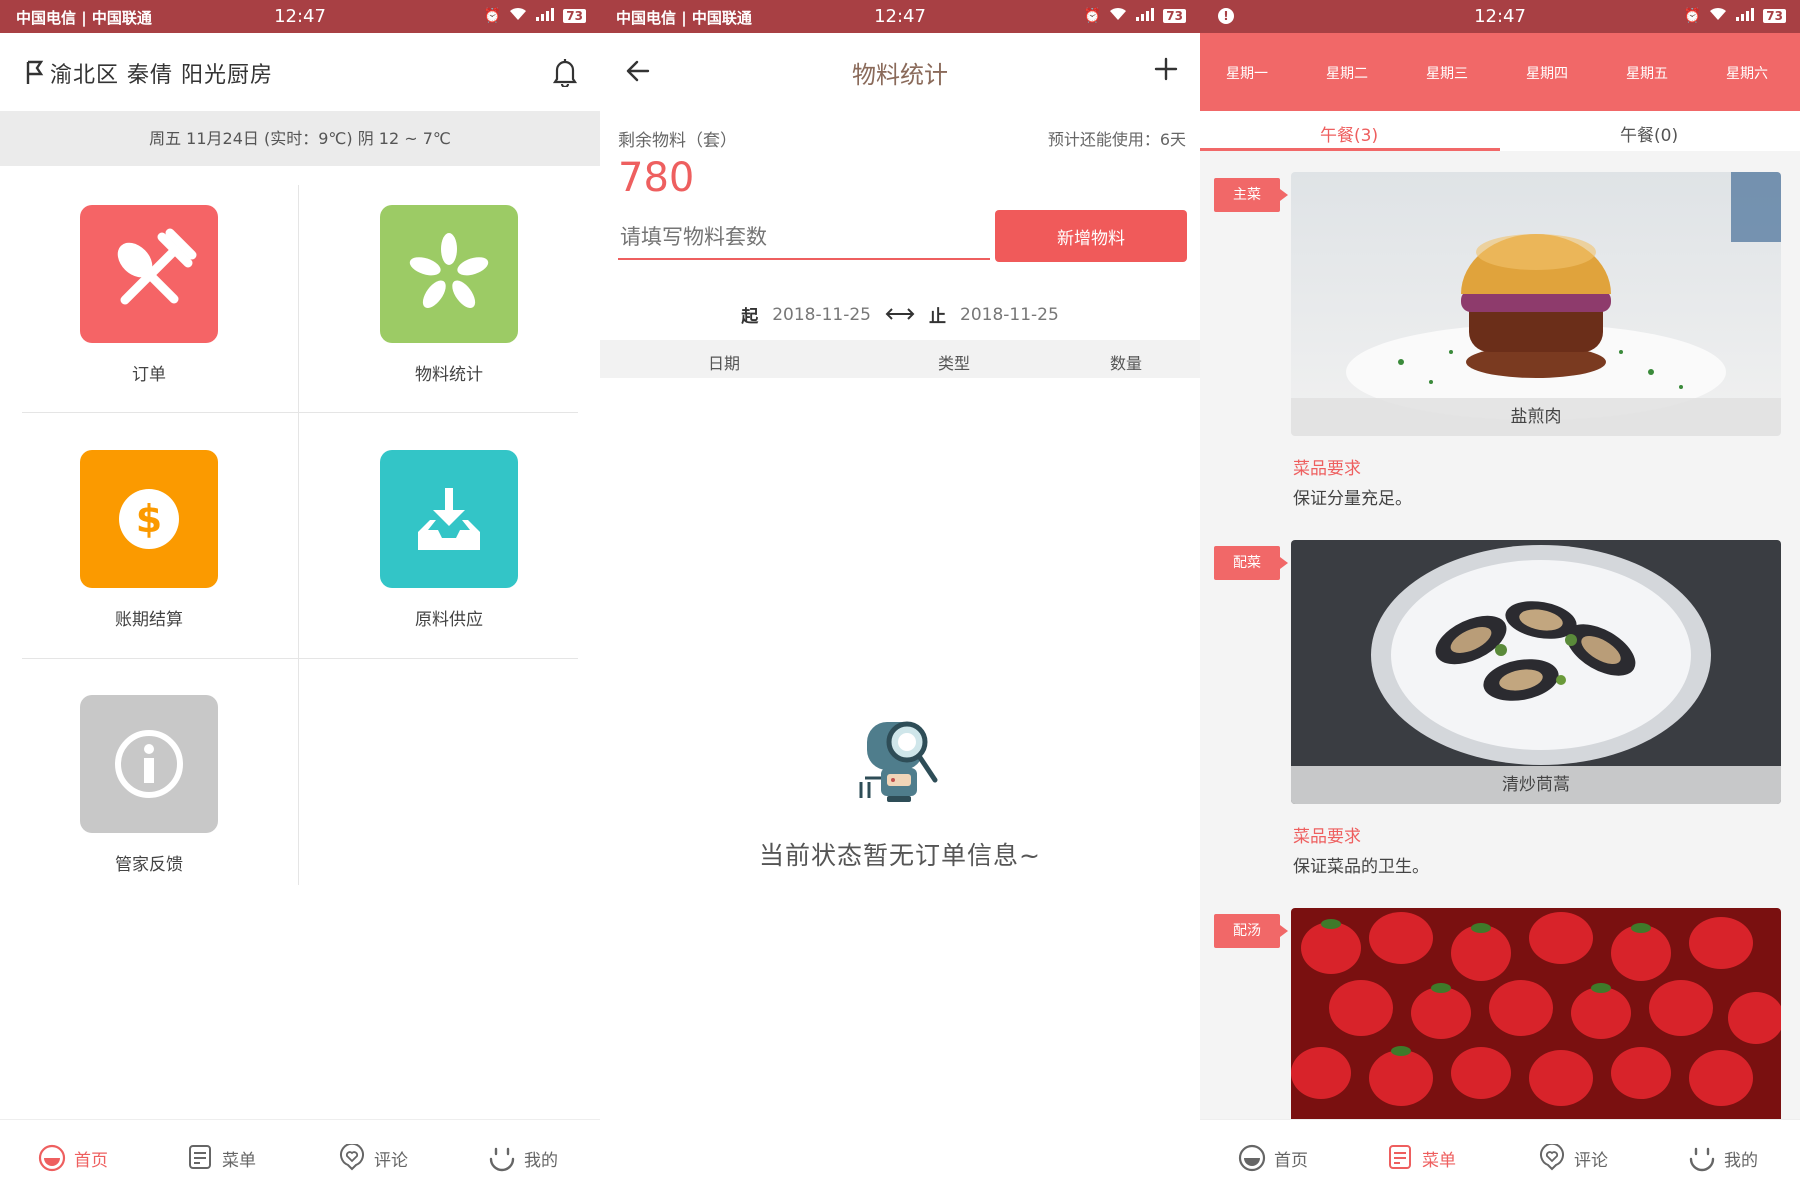  Describe the element at coordinates (724, 363) in the screenshot. I see `column-header-date: 日期` at that location.